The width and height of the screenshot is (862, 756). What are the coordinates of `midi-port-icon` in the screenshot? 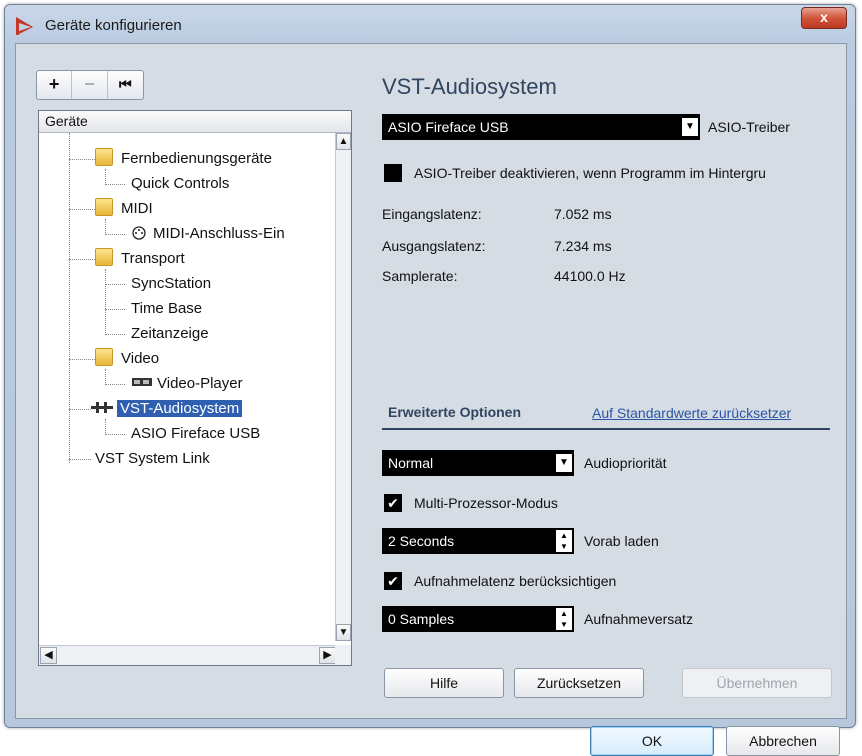 It's located at (139, 233).